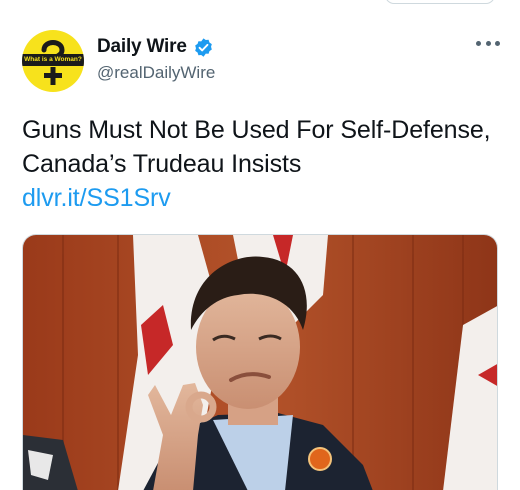 The width and height of the screenshot is (520, 490). What do you see at coordinates (203, 47) in the screenshot?
I see `verified-badge-icon` at bounding box center [203, 47].